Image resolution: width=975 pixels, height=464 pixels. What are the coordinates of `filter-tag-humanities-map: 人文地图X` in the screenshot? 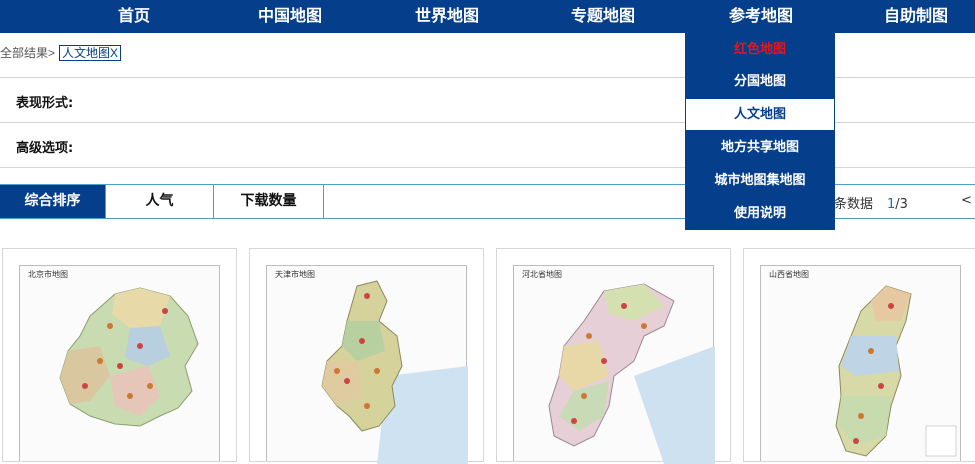 It's located at (90, 53).